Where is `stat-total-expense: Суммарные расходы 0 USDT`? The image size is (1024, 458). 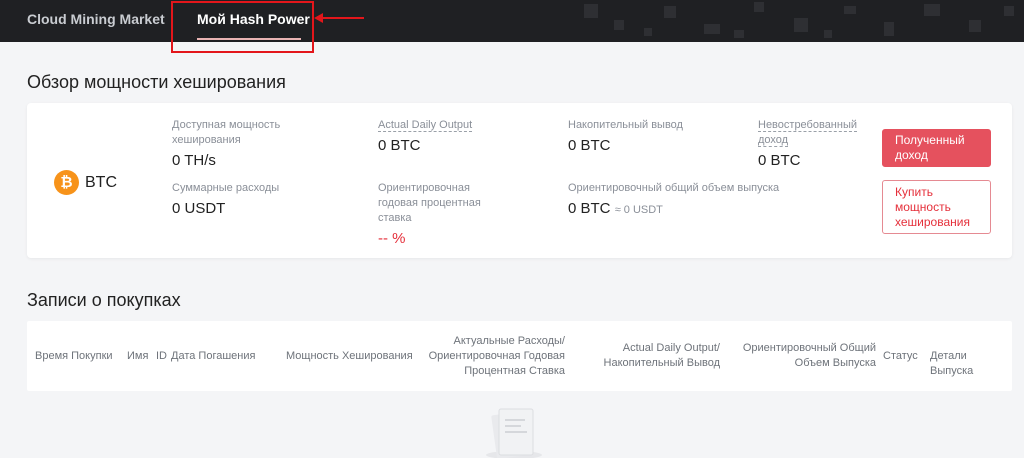 stat-total-expense: Суммарные расходы 0 USDT is located at coordinates (247, 199).